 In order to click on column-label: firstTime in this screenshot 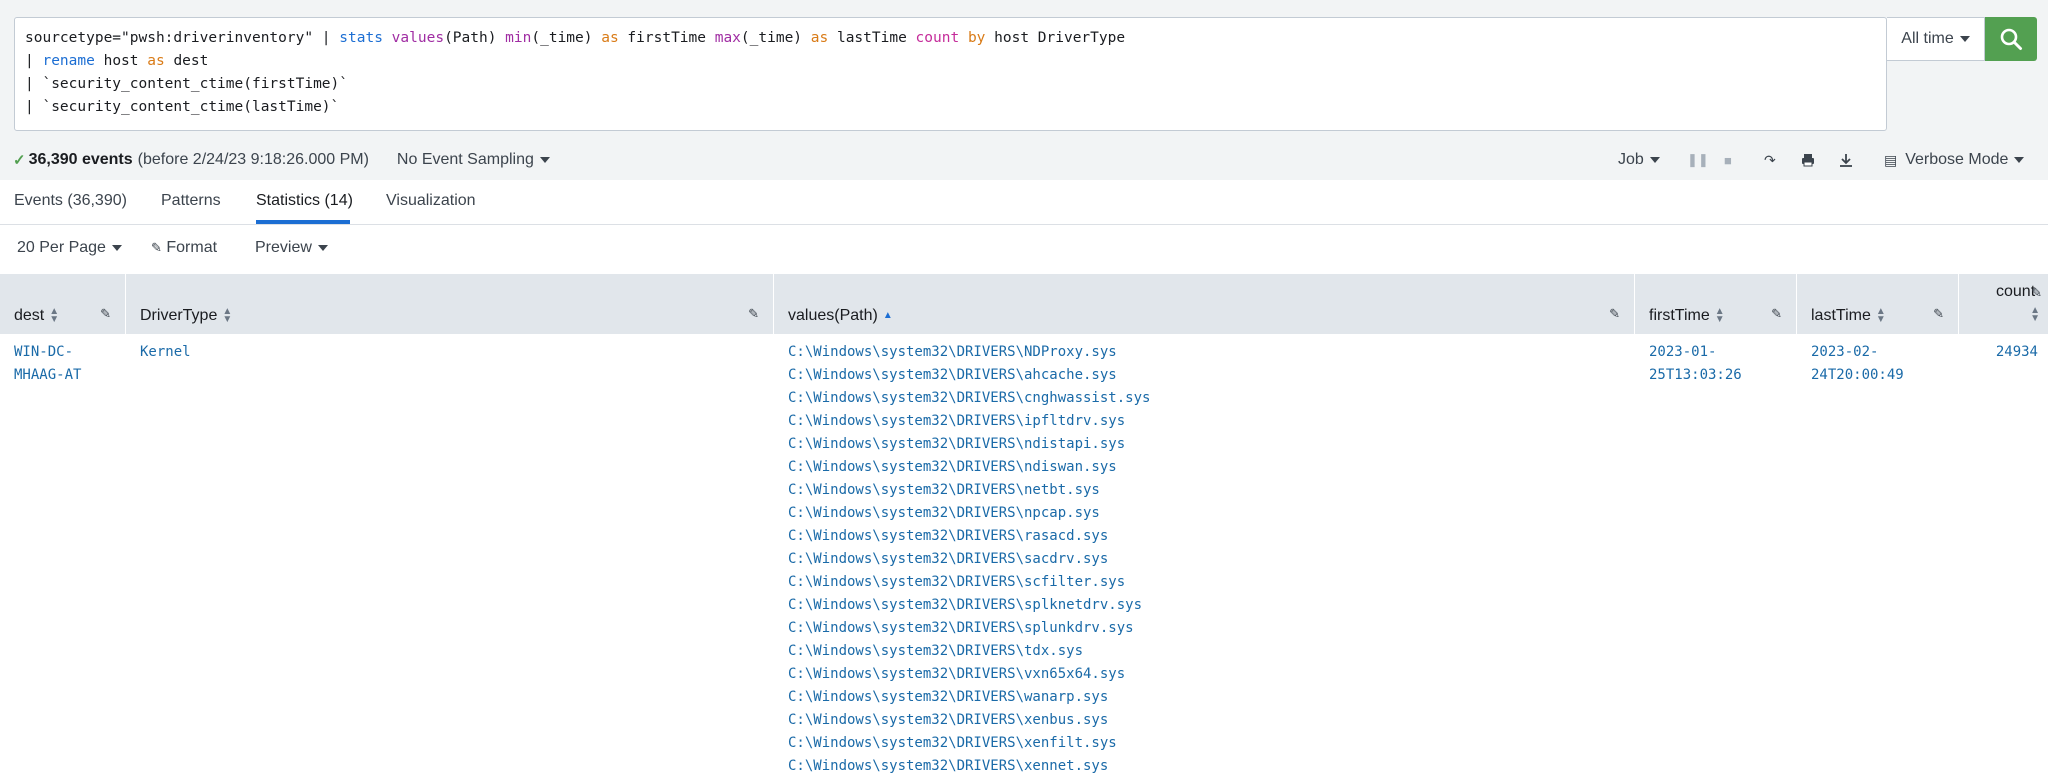, I will do `click(1679, 315)`.